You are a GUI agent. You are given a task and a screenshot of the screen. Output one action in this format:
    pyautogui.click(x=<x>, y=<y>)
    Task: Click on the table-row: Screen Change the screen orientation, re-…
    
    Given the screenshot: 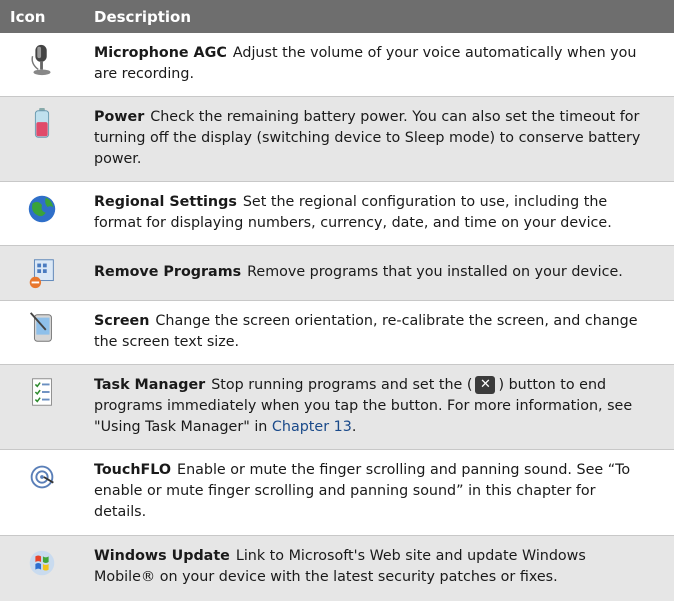 What is the action you would take?
    pyautogui.click(x=337, y=333)
    